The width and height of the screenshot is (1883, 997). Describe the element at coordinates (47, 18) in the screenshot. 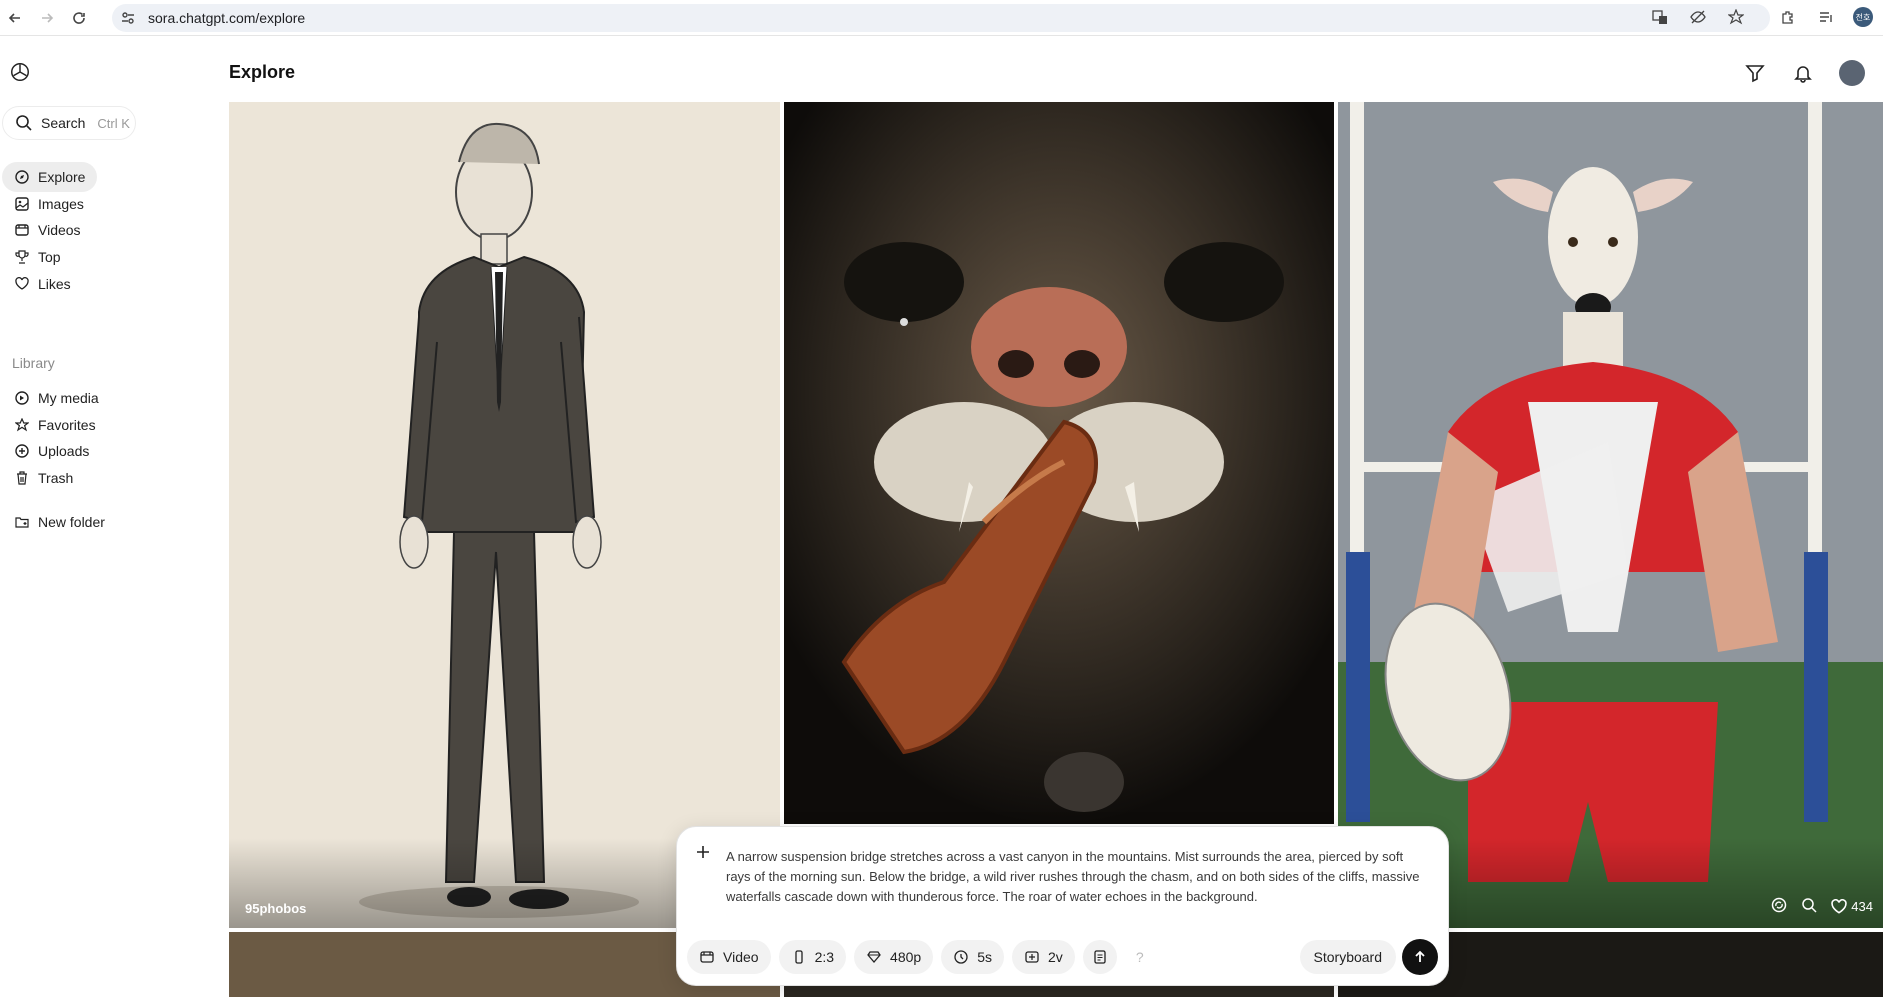

I see `forward-icon` at that location.